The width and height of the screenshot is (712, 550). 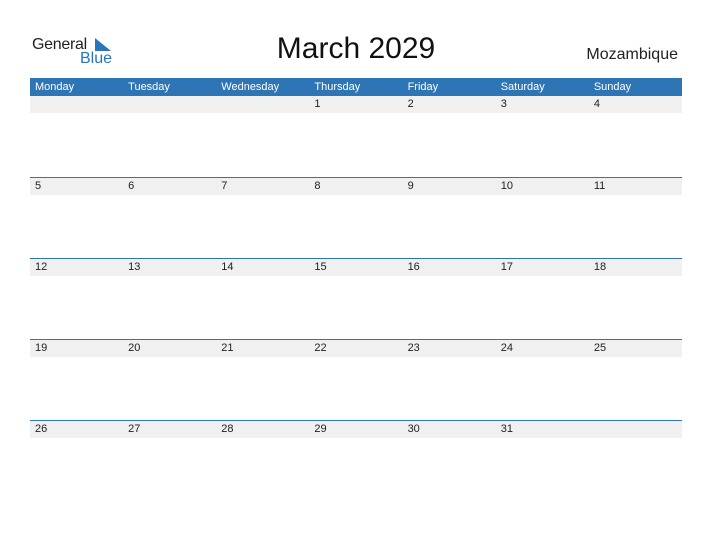 I want to click on week-row: 19 20 21 22 23 24 25, so click(x=356, y=348).